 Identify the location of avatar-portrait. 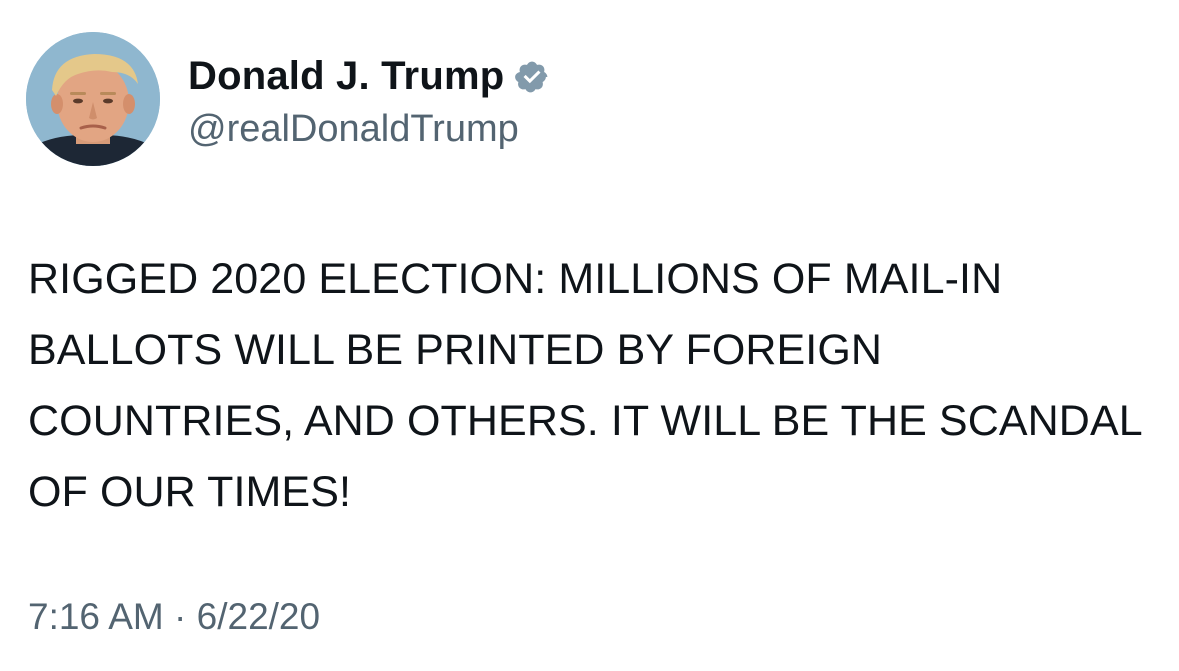
(93, 99).